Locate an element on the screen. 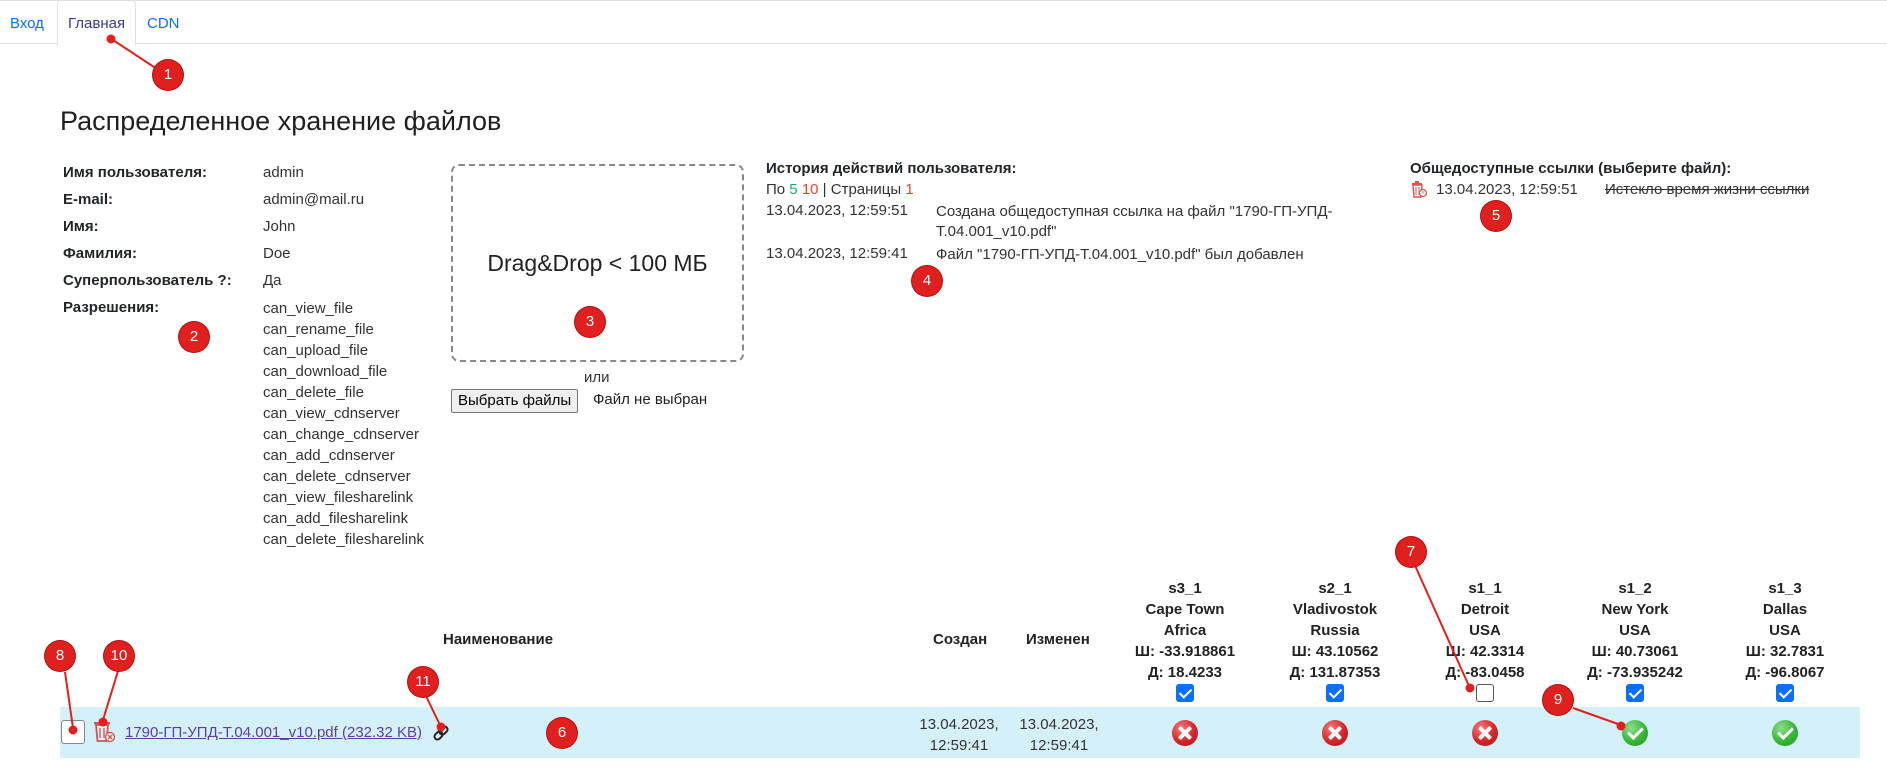 Image resolution: width=1887 pixels, height=783 pixels. public-links-title: Общедоступные ссылки (выберите файл): is located at coordinates (1571, 168).